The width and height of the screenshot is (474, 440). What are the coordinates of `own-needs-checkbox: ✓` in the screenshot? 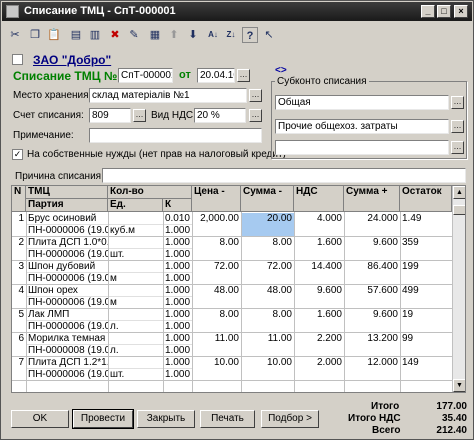 It's located at (17, 154).